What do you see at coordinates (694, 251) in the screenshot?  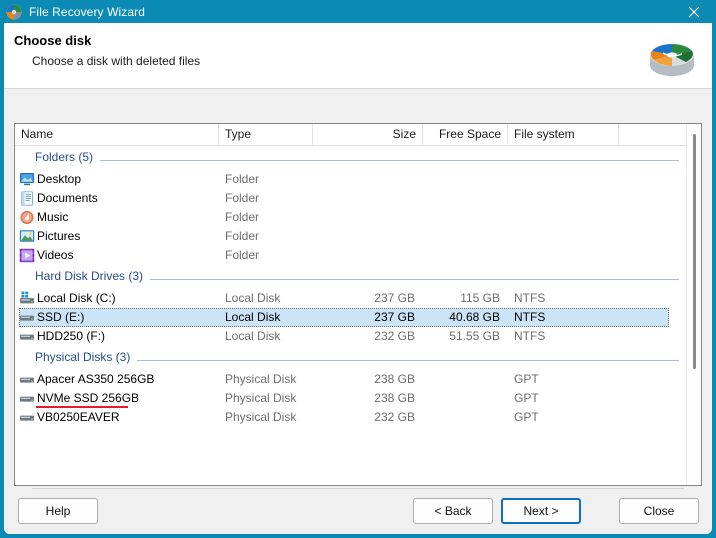 I see `scrollbar-thumb` at bounding box center [694, 251].